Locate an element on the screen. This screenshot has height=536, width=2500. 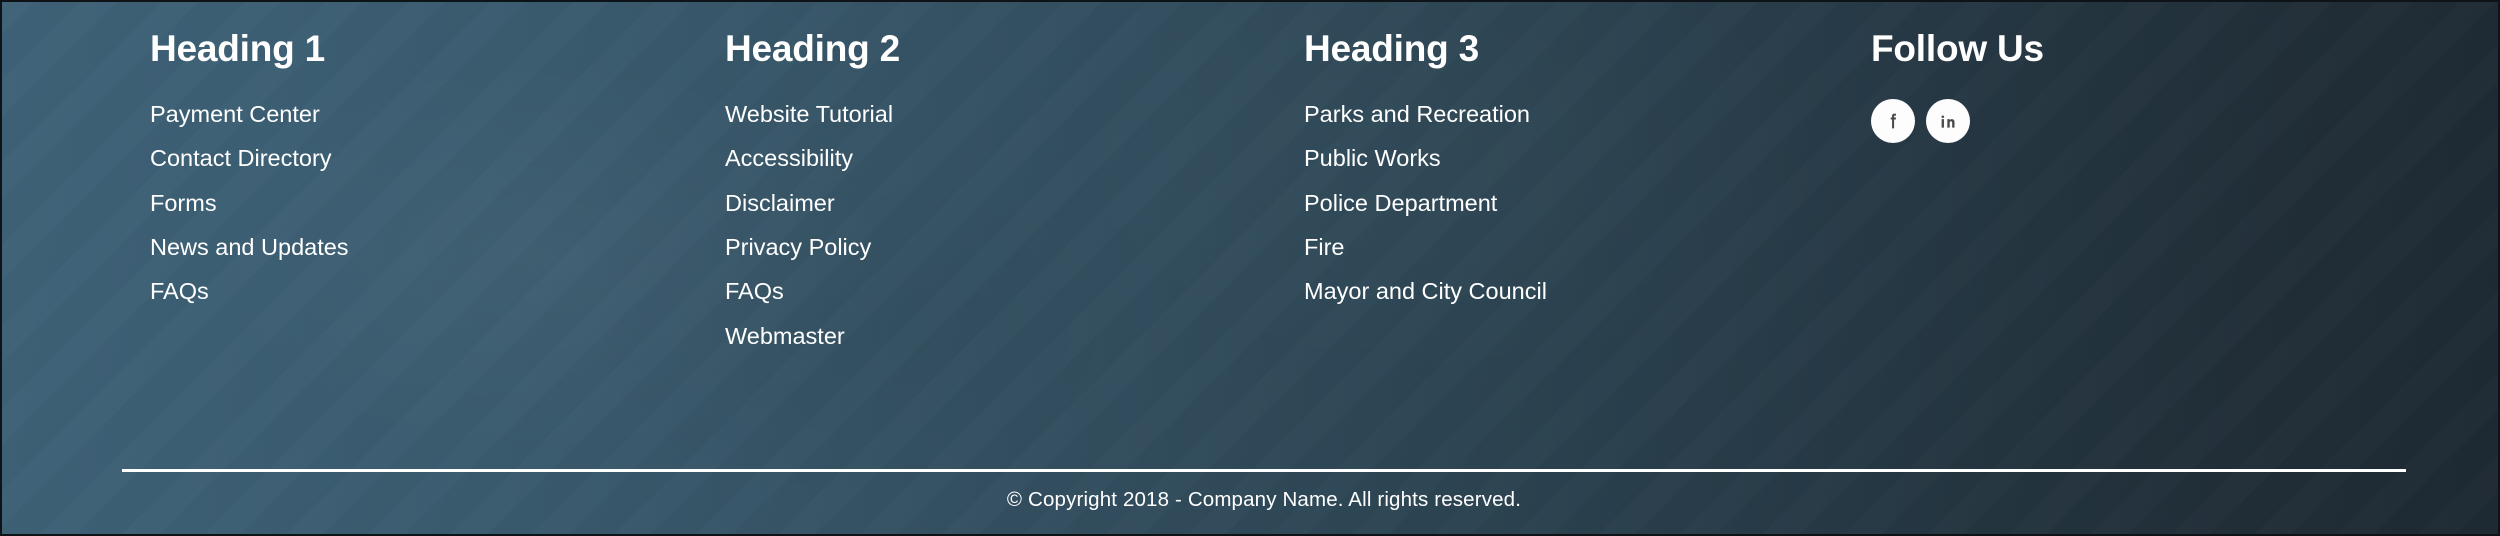
footer-link-faqs-2: FAQs is located at coordinates (754, 291).